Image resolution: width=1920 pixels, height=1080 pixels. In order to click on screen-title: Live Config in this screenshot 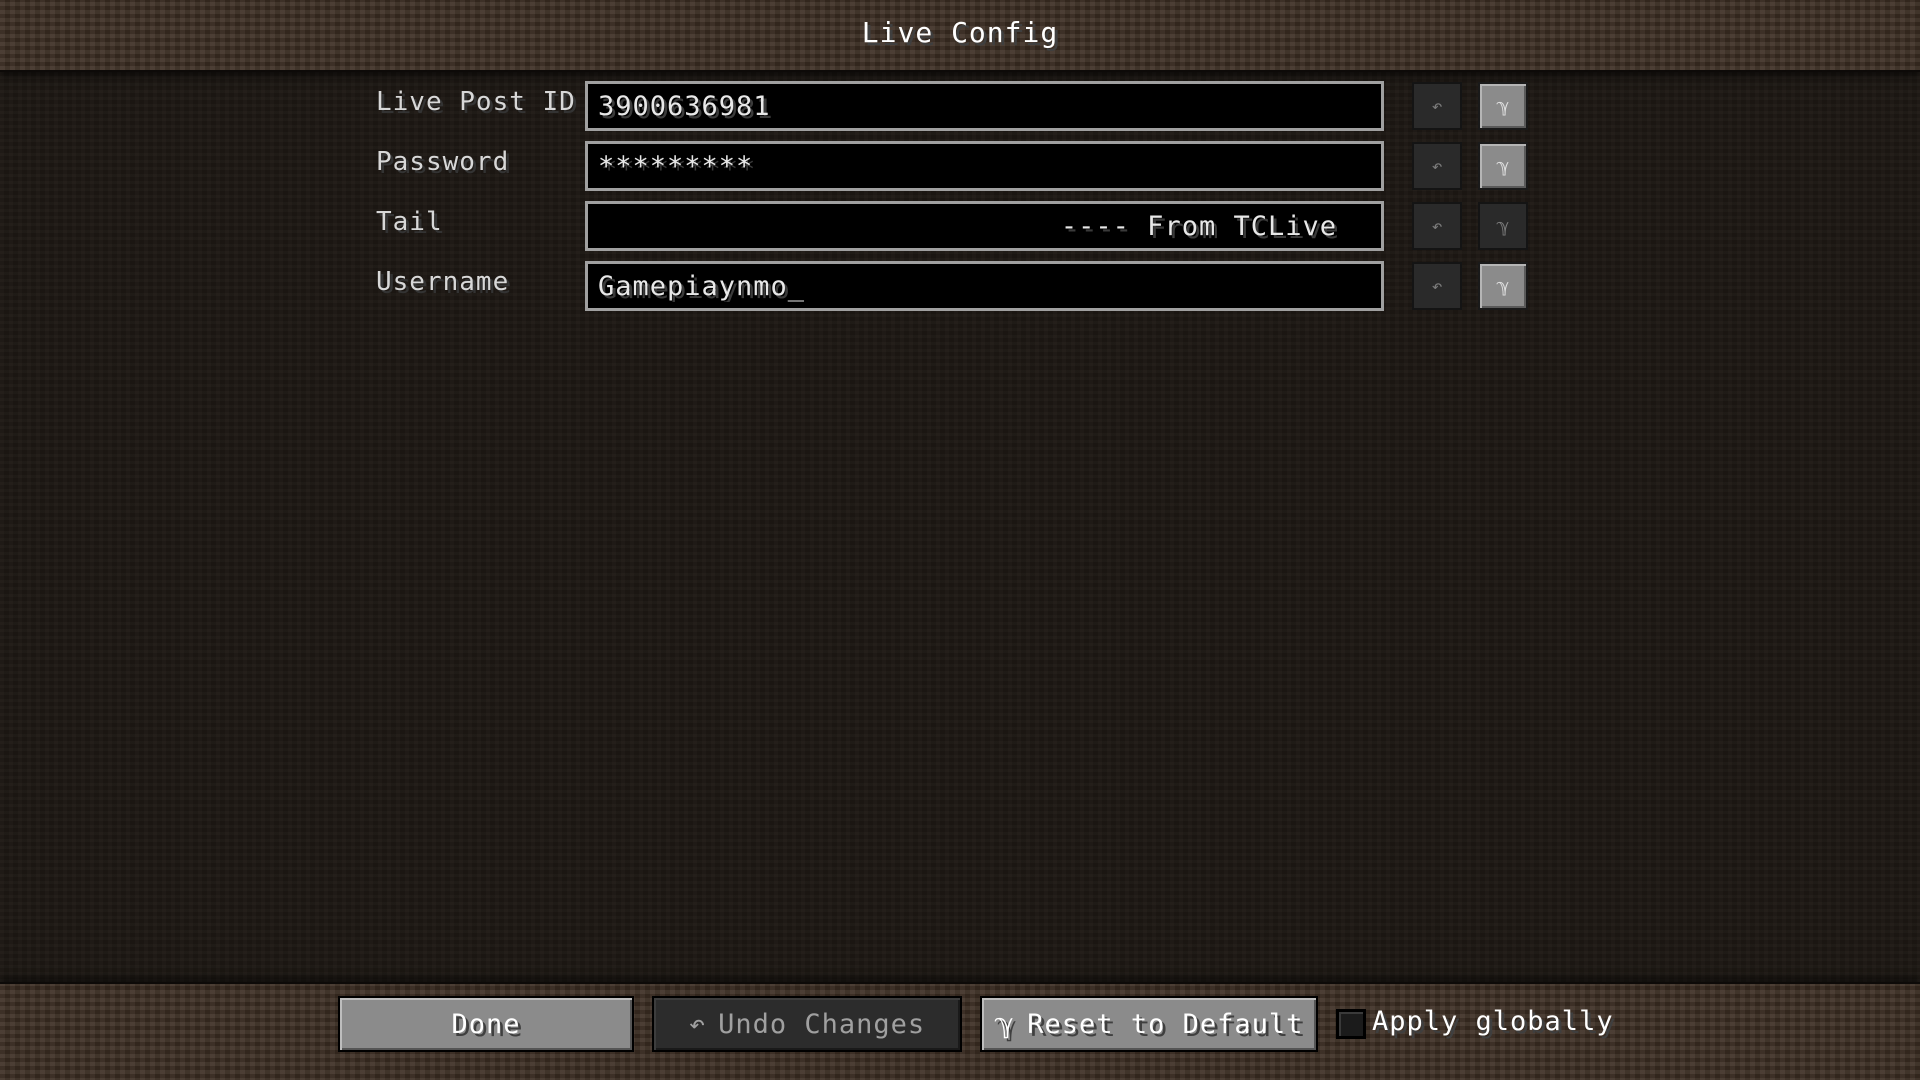, I will do `click(960, 32)`.